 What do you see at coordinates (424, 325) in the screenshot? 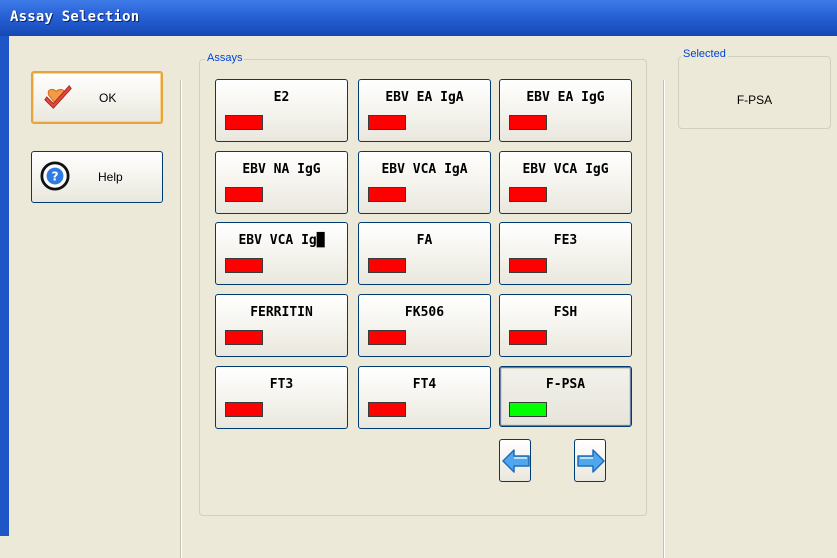
I see `assay-button: FK506` at bounding box center [424, 325].